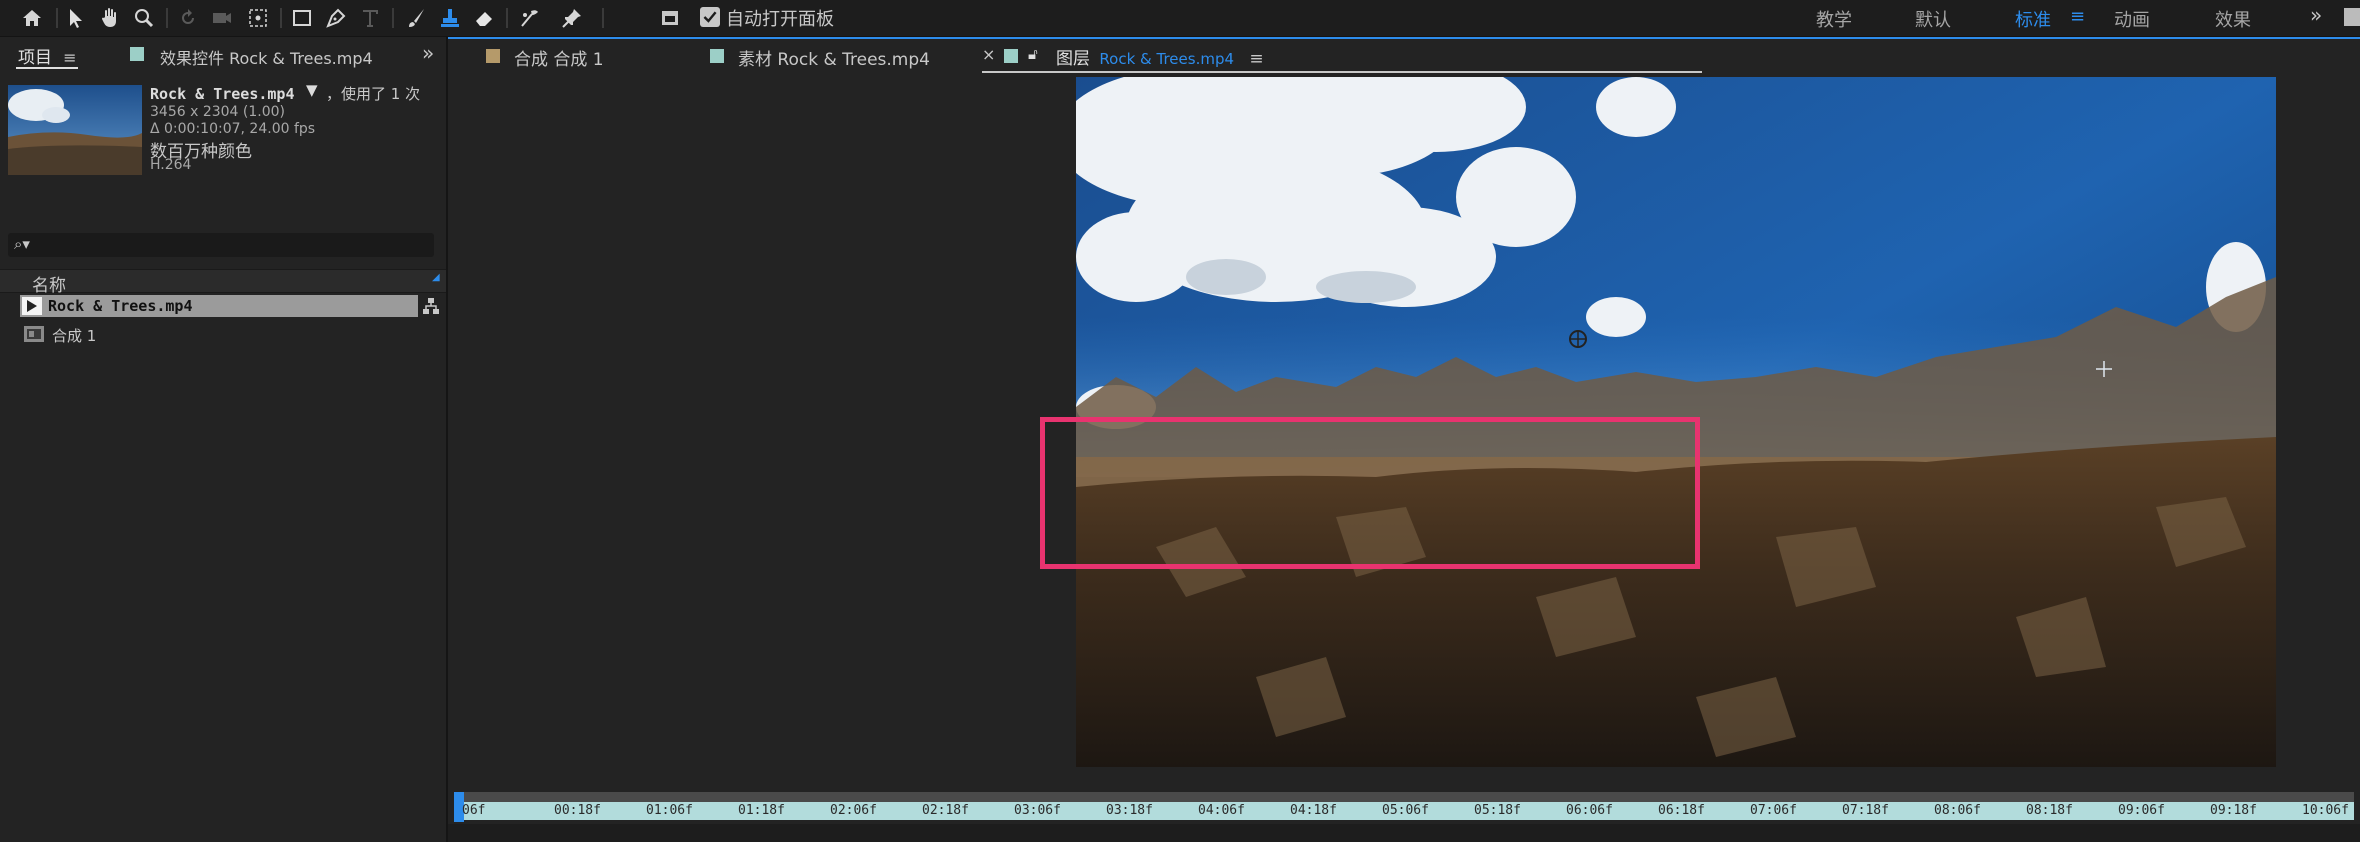 Image resolution: width=2360 pixels, height=842 pixels. What do you see at coordinates (988, 54) in the screenshot?
I see `close-tab-icon: ×` at bounding box center [988, 54].